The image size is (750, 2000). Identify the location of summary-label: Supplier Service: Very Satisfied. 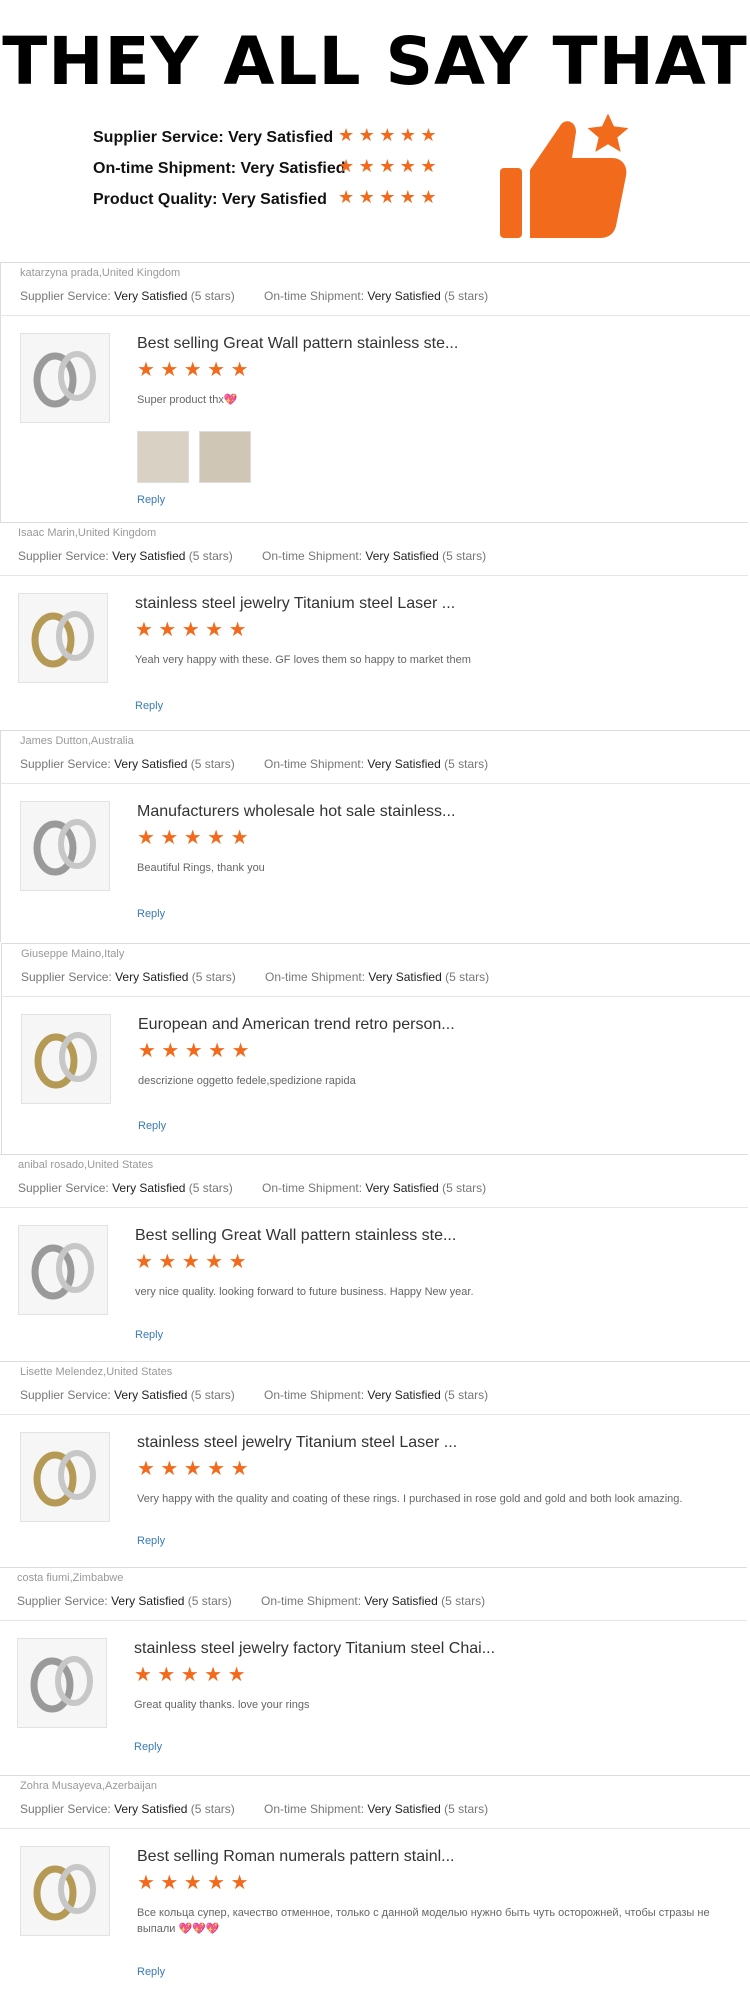
(213, 137).